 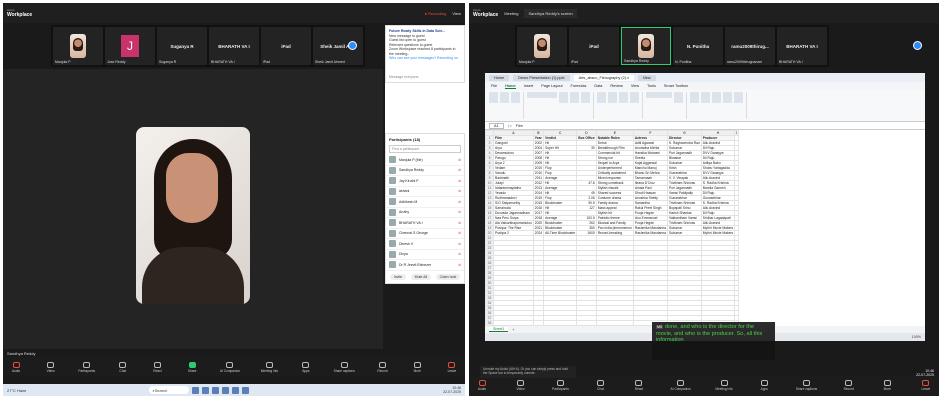 What do you see at coordinates (130, 46) in the screenshot?
I see `participant-tile: J Jose Reddy` at bounding box center [130, 46].